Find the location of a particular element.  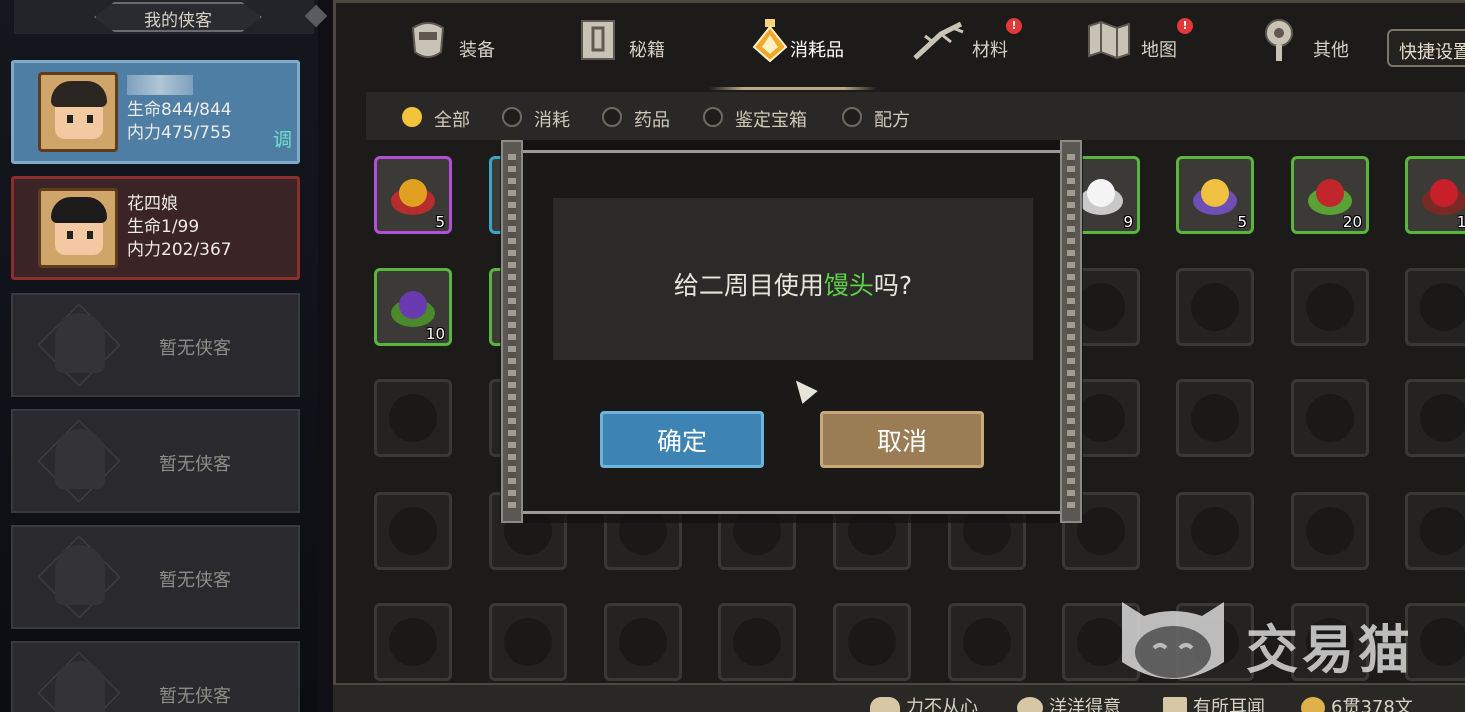

coin-icon is located at coordinates (1313, 704).